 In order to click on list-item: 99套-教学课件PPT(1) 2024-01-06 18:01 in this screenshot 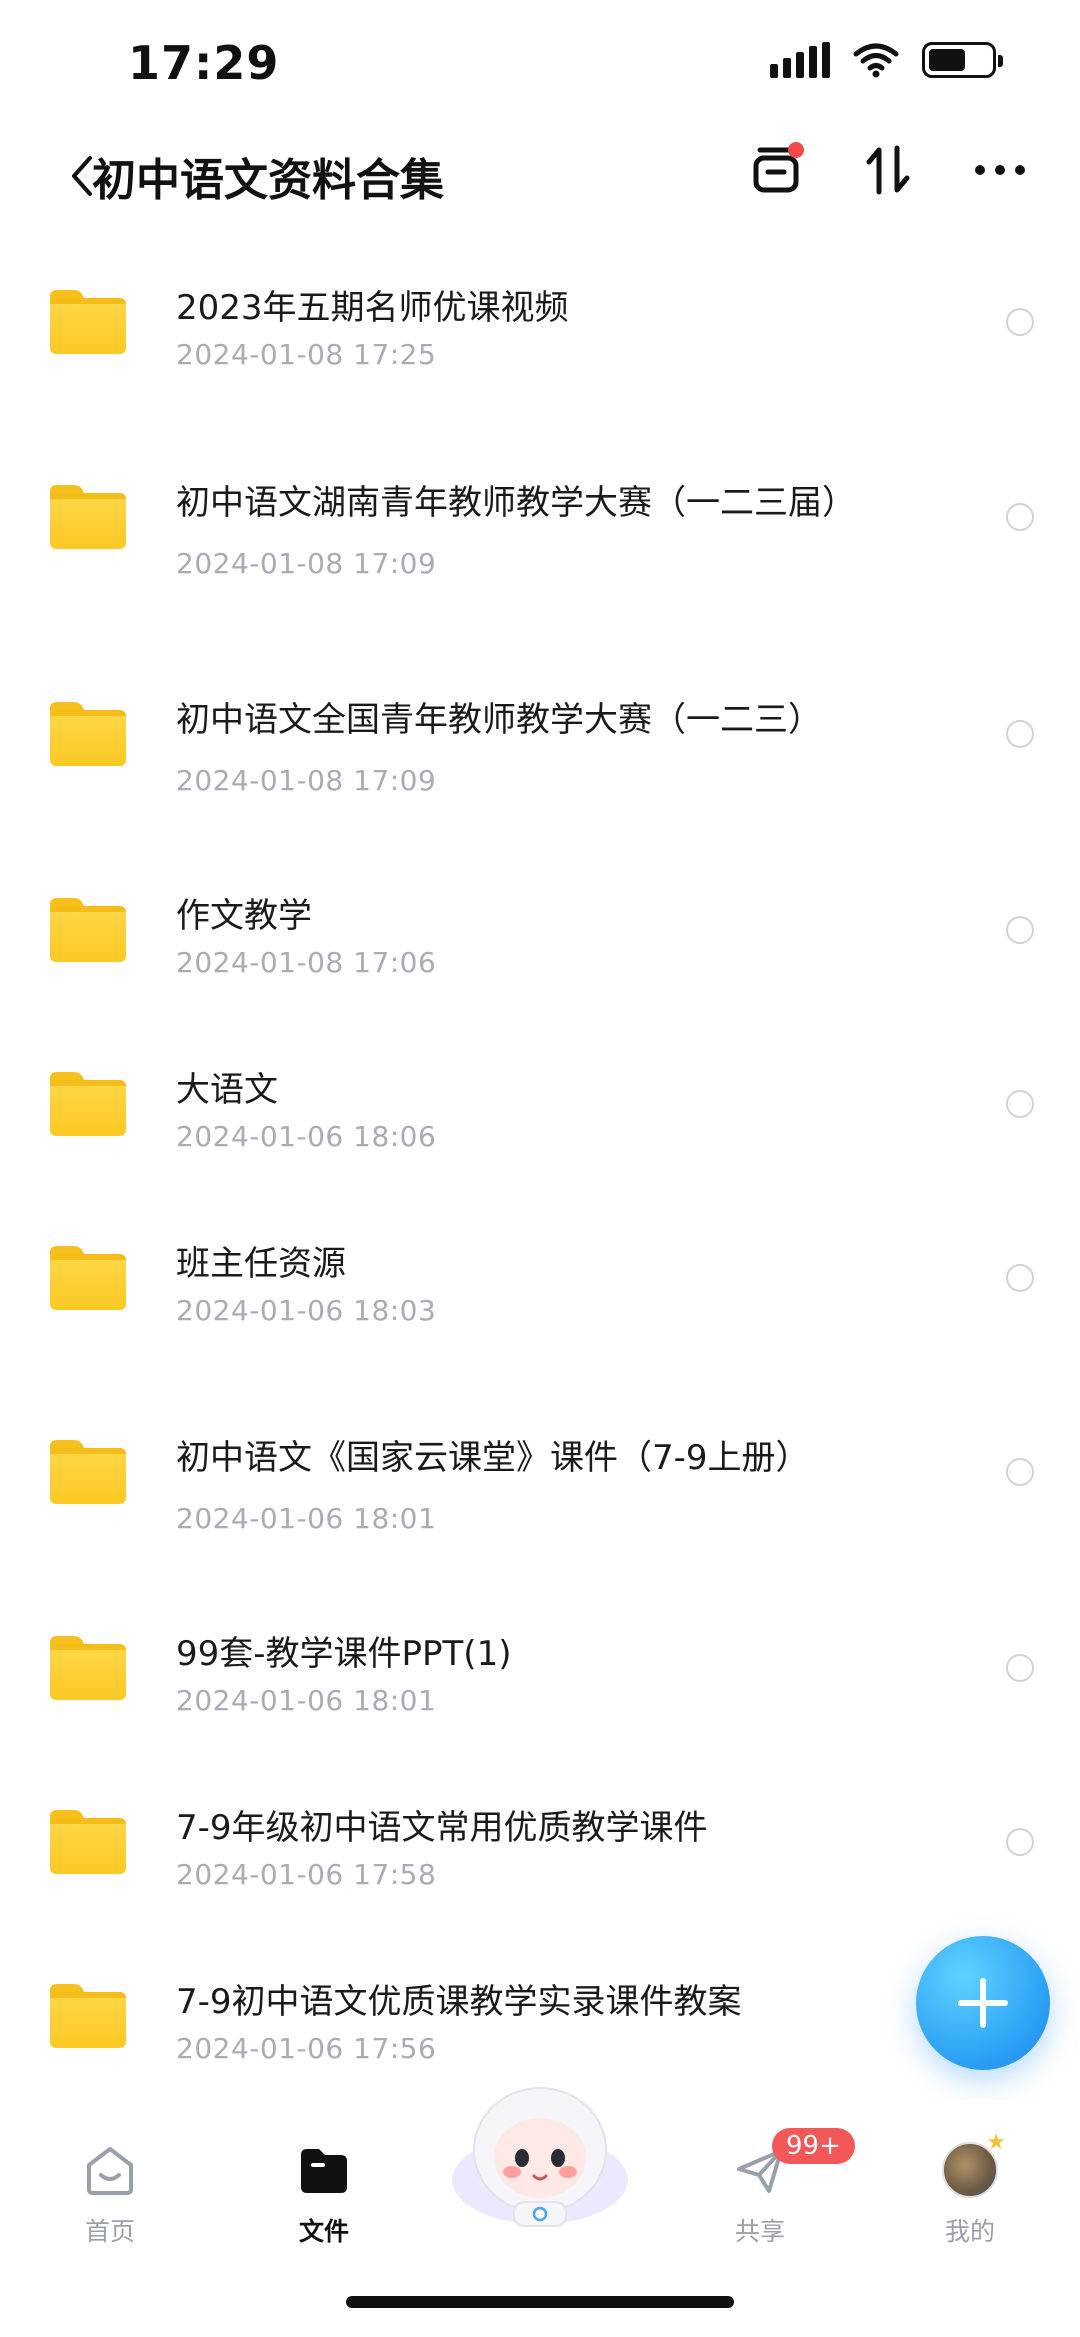, I will do `click(540, 1661)`.